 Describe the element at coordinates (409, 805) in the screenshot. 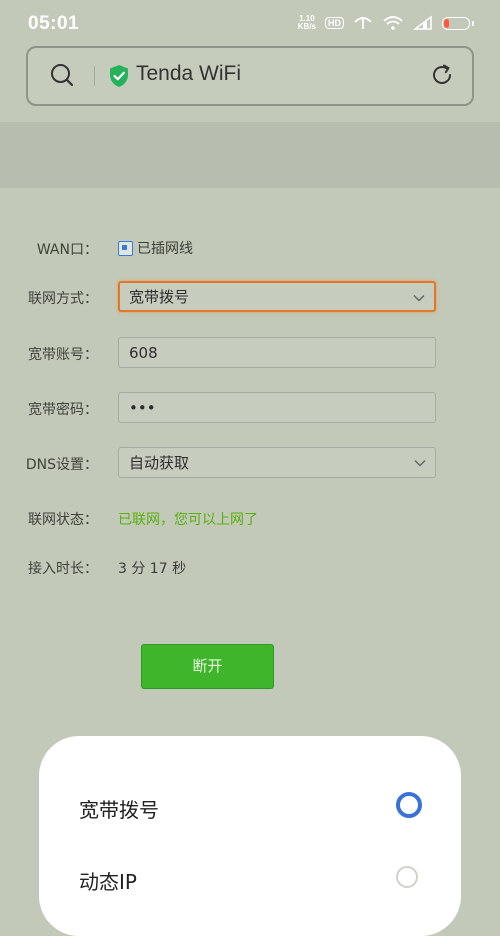

I see `radio-selected-icon` at that location.